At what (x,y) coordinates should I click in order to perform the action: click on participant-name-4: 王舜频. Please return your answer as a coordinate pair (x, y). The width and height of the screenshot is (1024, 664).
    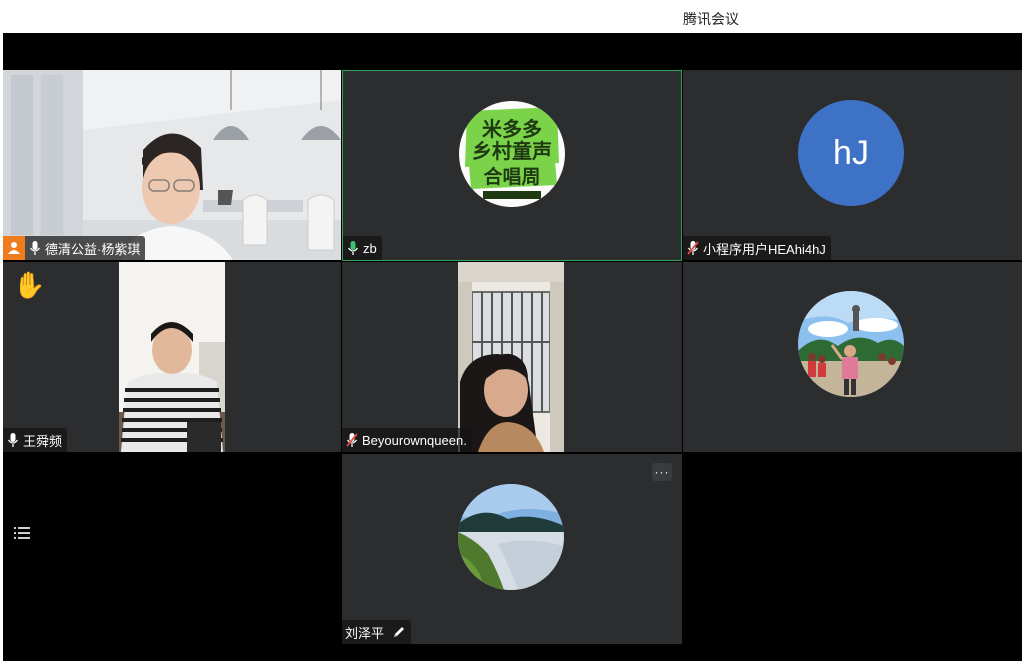
    Looking at the image, I should click on (43, 441).